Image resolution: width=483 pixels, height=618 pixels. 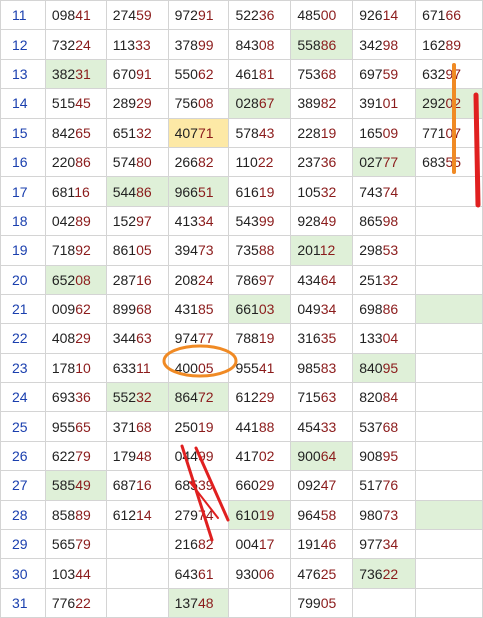 What do you see at coordinates (198, 485) in the screenshot?
I see `number-cell: 68539` at bounding box center [198, 485].